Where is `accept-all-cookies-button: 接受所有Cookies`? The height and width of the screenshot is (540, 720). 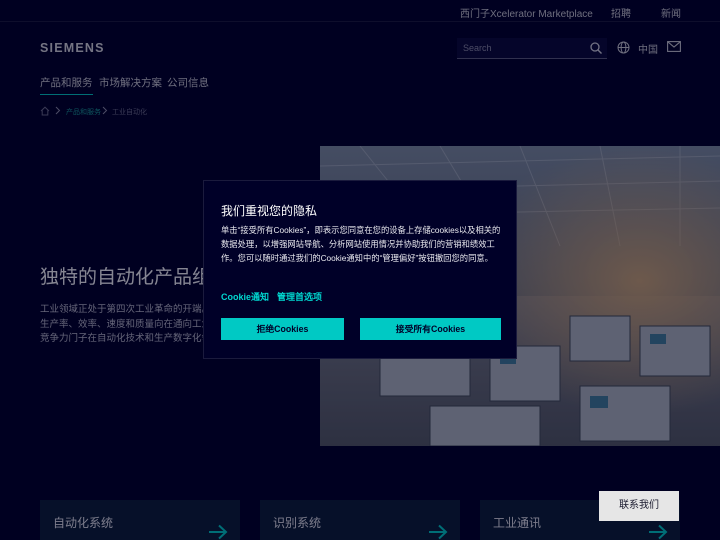 accept-all-cookies-button: 接受所有Cookies is located at coordinates (430, 329).